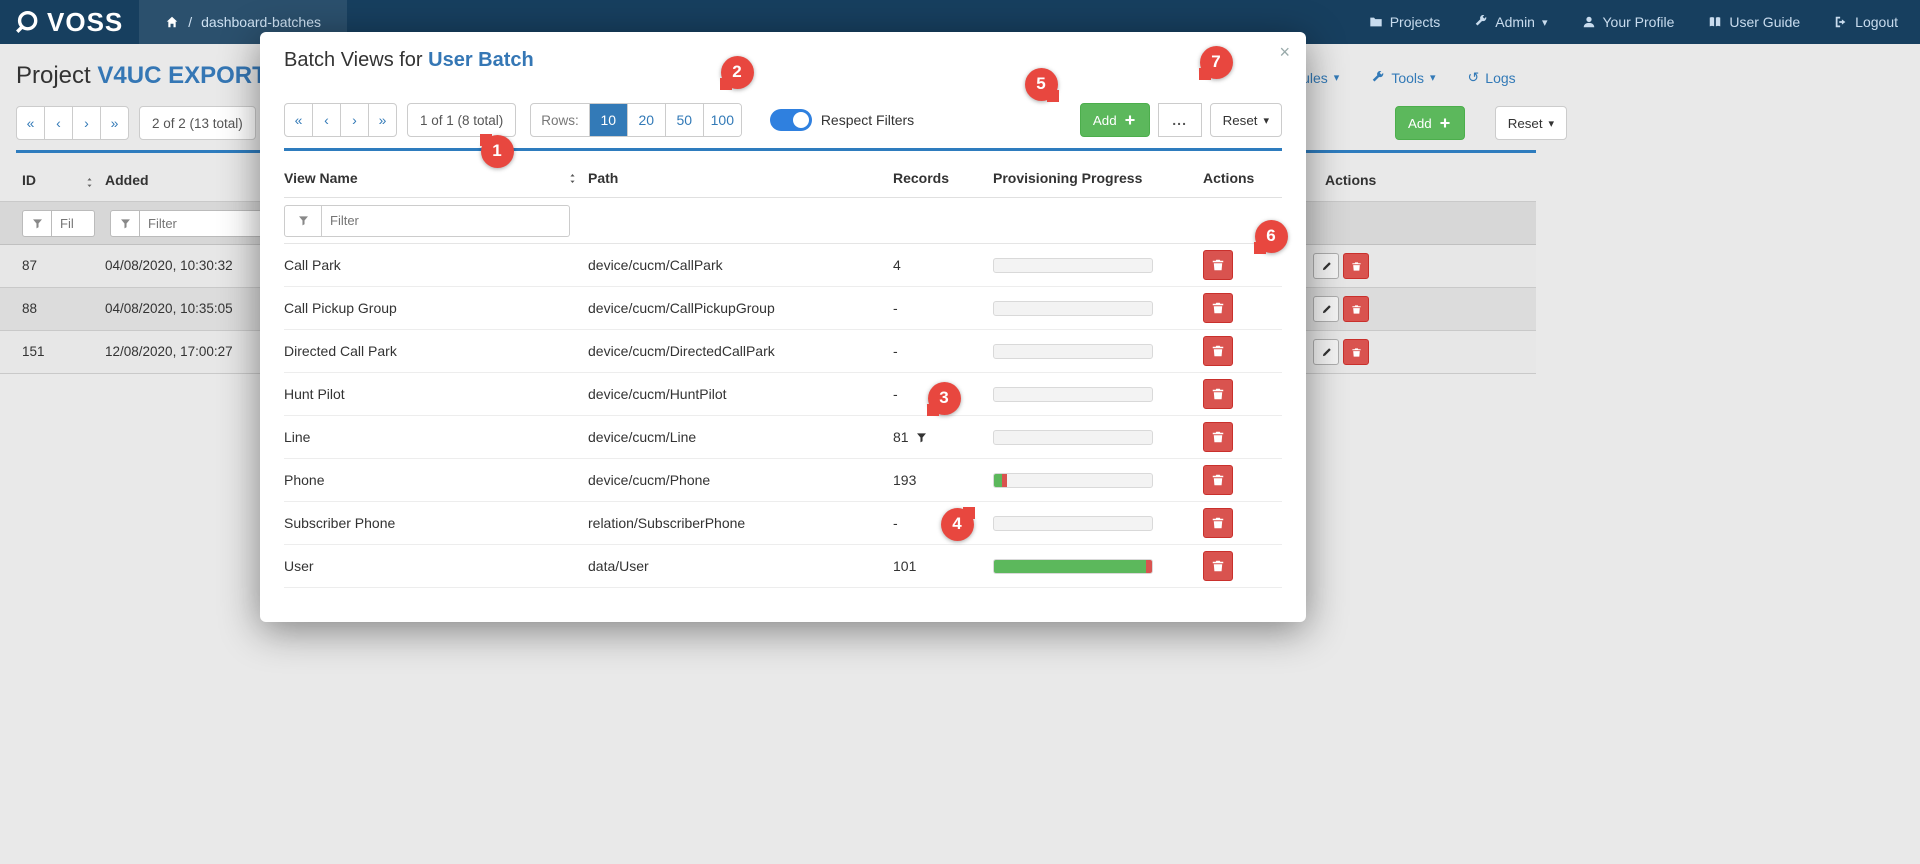 This screenshot has height=864, width=1920. What do you see at coordinates (1715, 22) in the screenshot?
I see `book-icon` at bounding box center [1715, 22].